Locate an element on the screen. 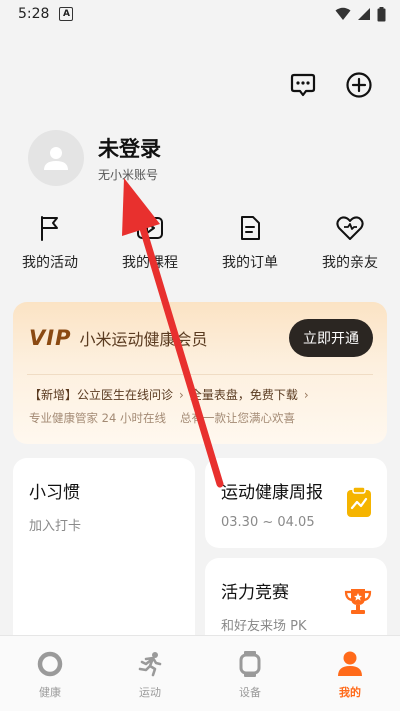 The image size is (400, 711). health-icon is located at coordinates (50, 664).